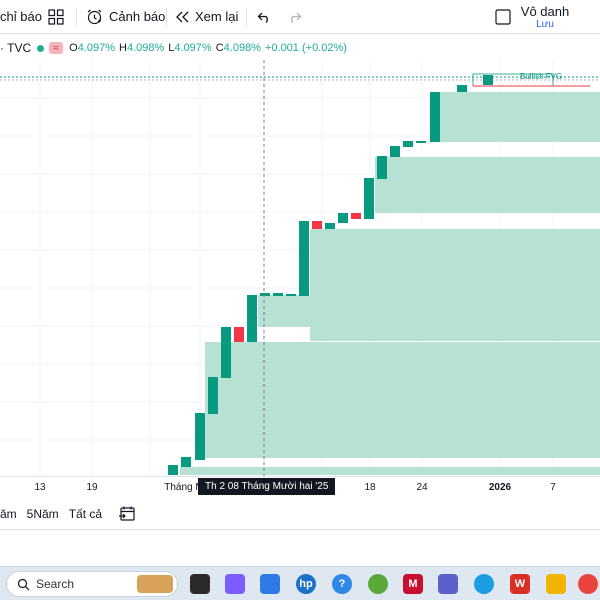 Image resolution: width=600 pixels, height=600 pixels. What do you see at coordinates (484, 584) in the screenshot?
I see `edge-icon` at bounding box center [484, 584].